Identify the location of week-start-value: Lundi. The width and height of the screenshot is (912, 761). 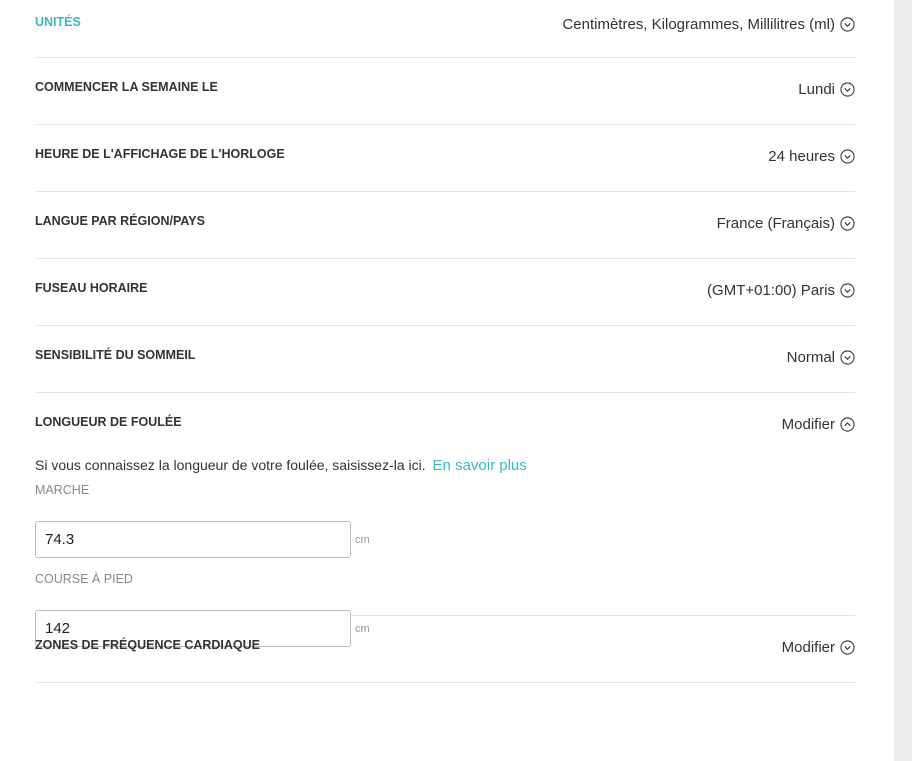
(816, 89).